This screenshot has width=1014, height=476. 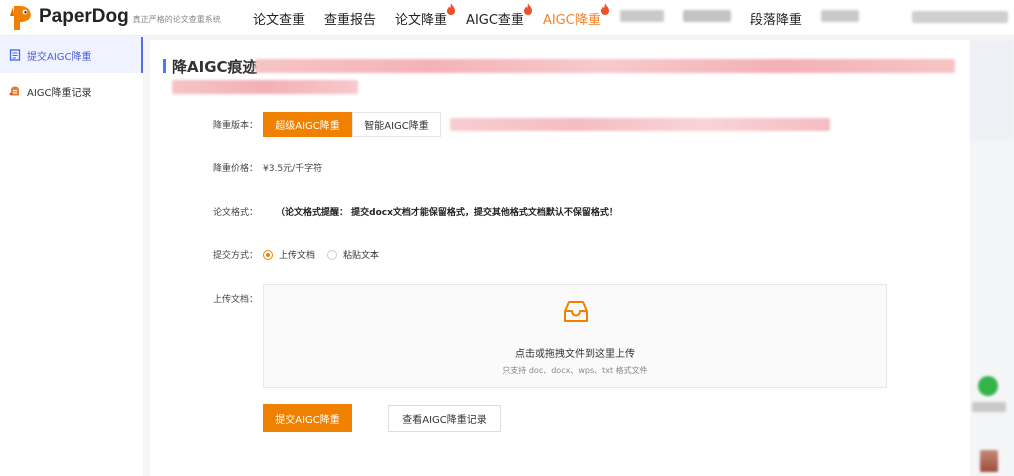 What do you see at coordinates (307, 124) in the screenshot?
I see `version-super-aigc-button: 超级AIGC降重` at bounding box center [307, 124].